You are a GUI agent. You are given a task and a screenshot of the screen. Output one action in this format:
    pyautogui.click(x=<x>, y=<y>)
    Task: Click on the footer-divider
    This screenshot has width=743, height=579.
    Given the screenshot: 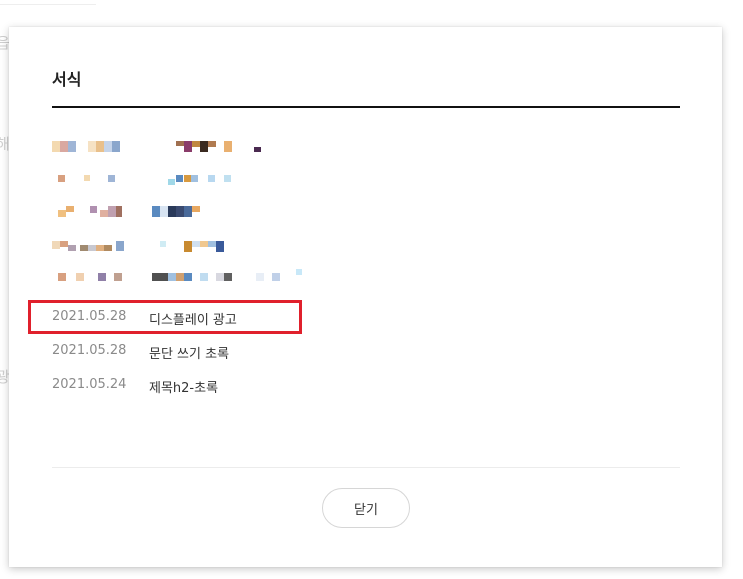 What is the action you would take?
    pyautogui.click(x=366, y=467)
    